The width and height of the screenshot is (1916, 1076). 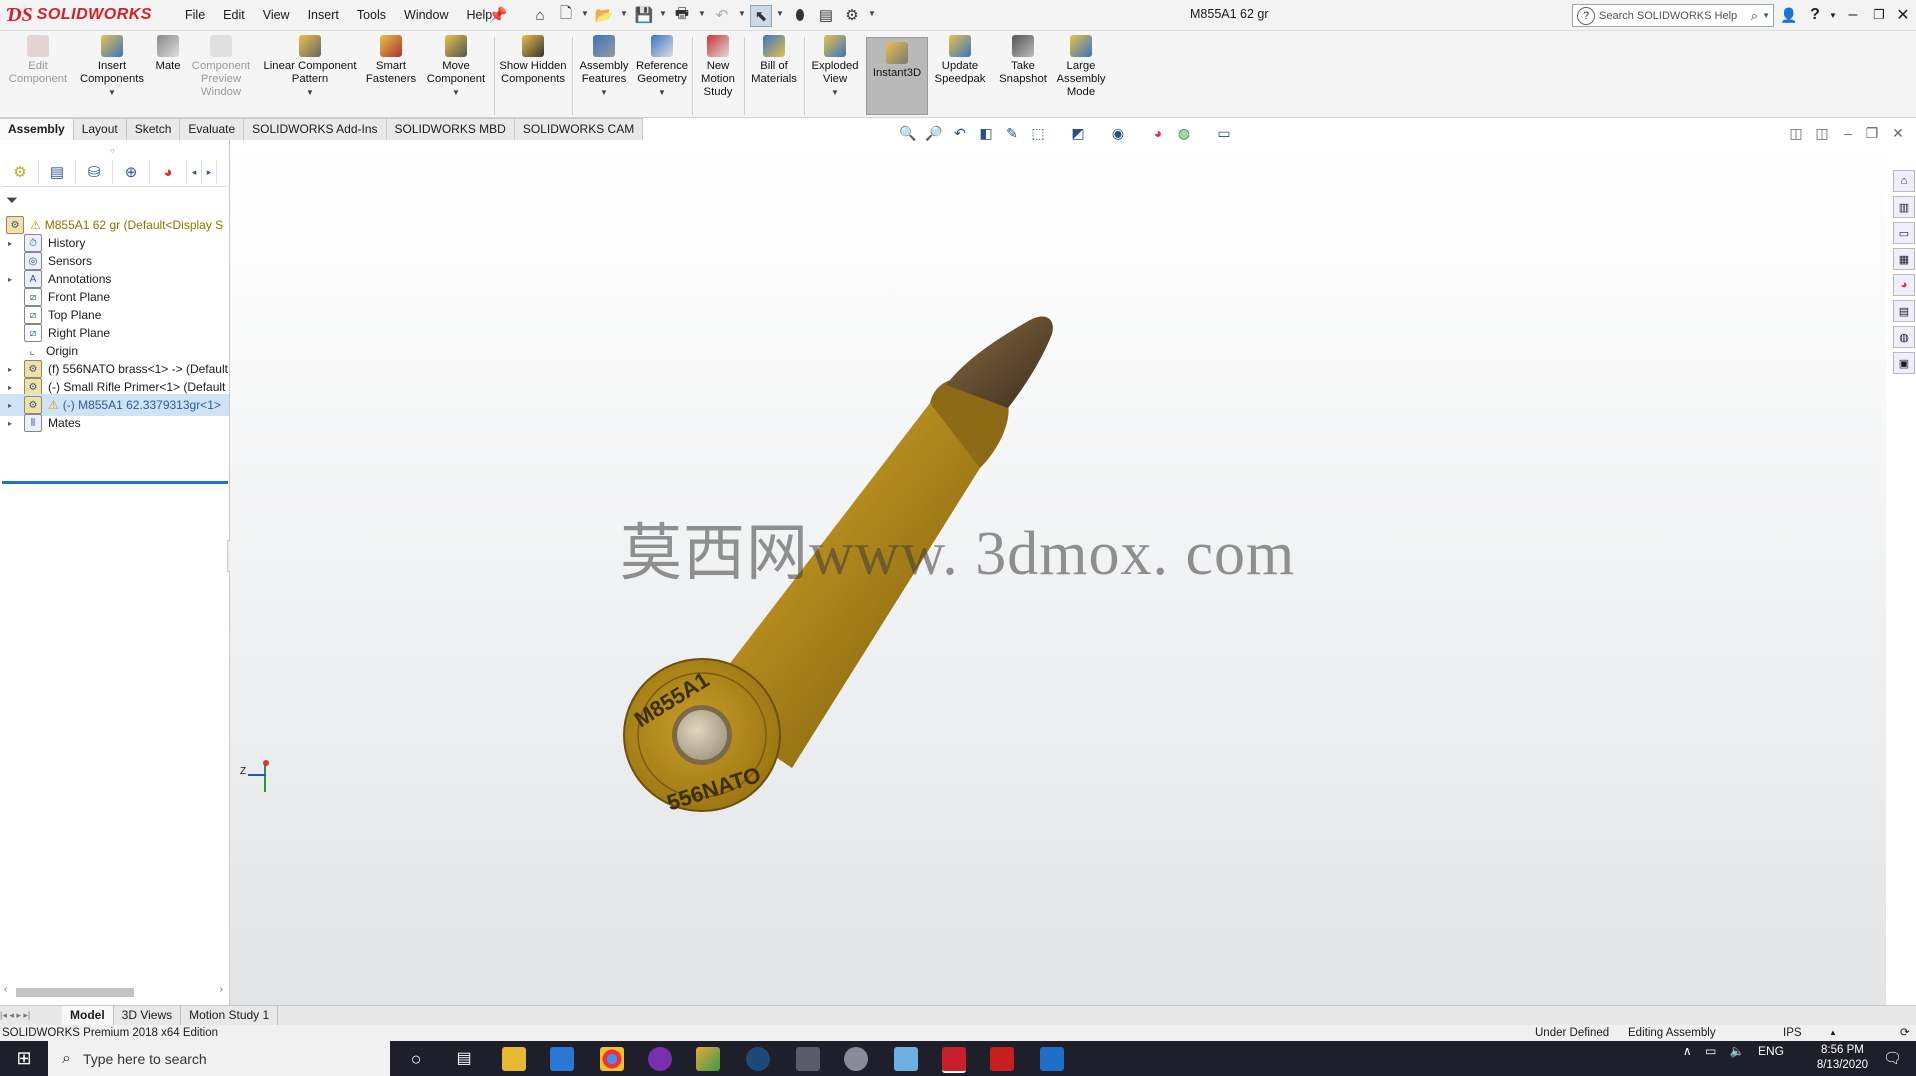 I want to click on tab-cam: SOLIDWORKS CAM, so click(x=579, y=129).